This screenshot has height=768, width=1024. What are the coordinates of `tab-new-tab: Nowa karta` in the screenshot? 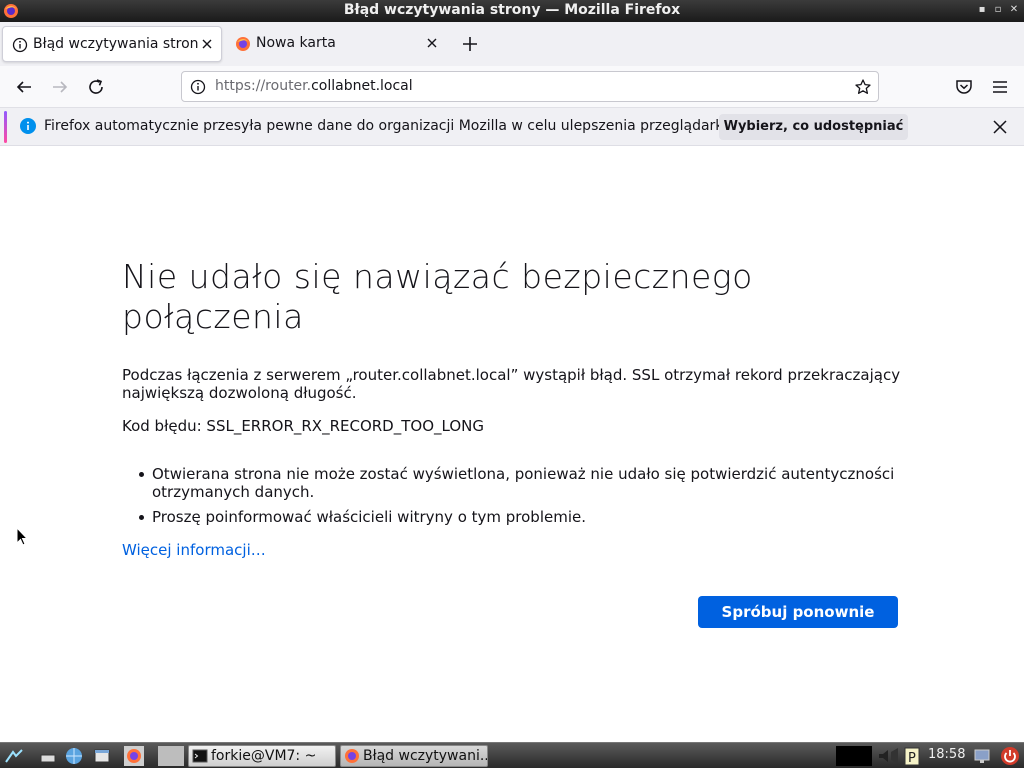 It's located at (336, 44).